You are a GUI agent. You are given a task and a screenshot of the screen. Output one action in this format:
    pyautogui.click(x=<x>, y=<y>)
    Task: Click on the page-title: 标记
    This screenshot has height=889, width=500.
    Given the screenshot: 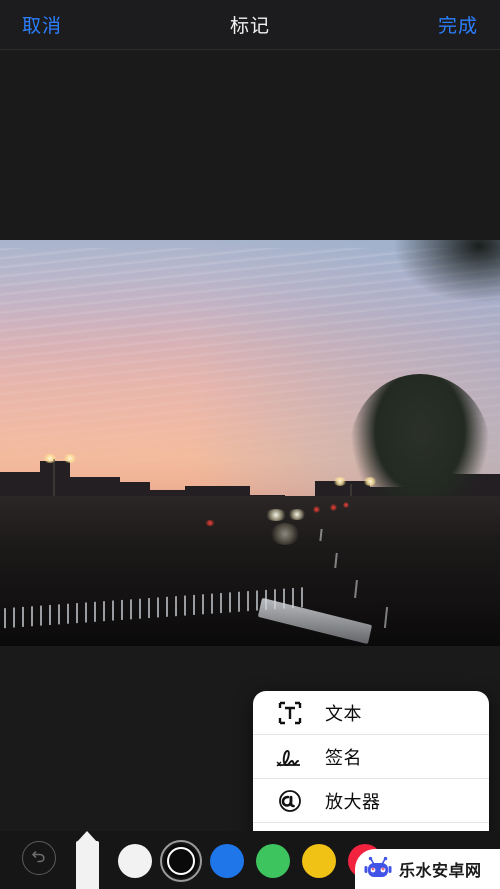 What is the action you would take?
    pyautogui.click(x=249, y=26)
    